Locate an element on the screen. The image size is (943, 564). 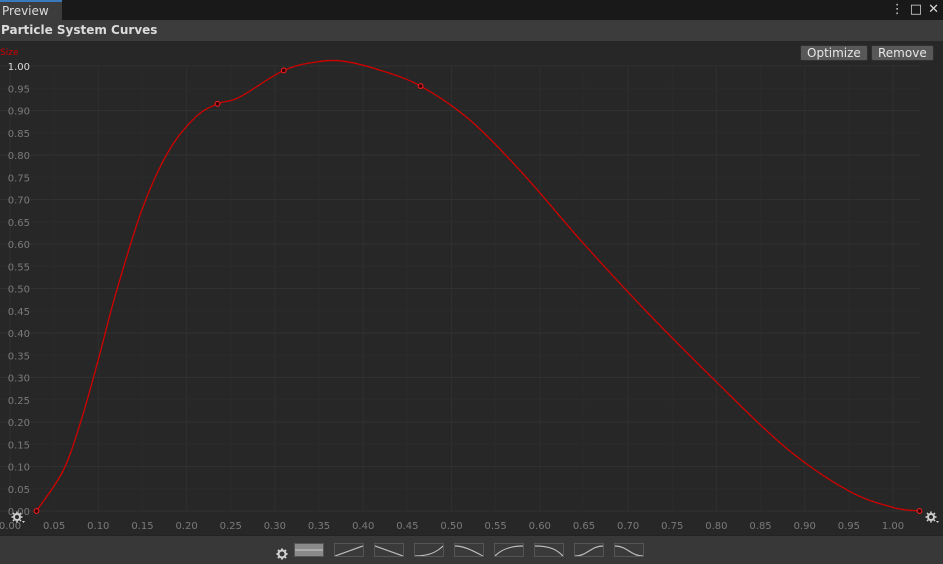
remove-button: Remove is located at coordinates (902, 53).